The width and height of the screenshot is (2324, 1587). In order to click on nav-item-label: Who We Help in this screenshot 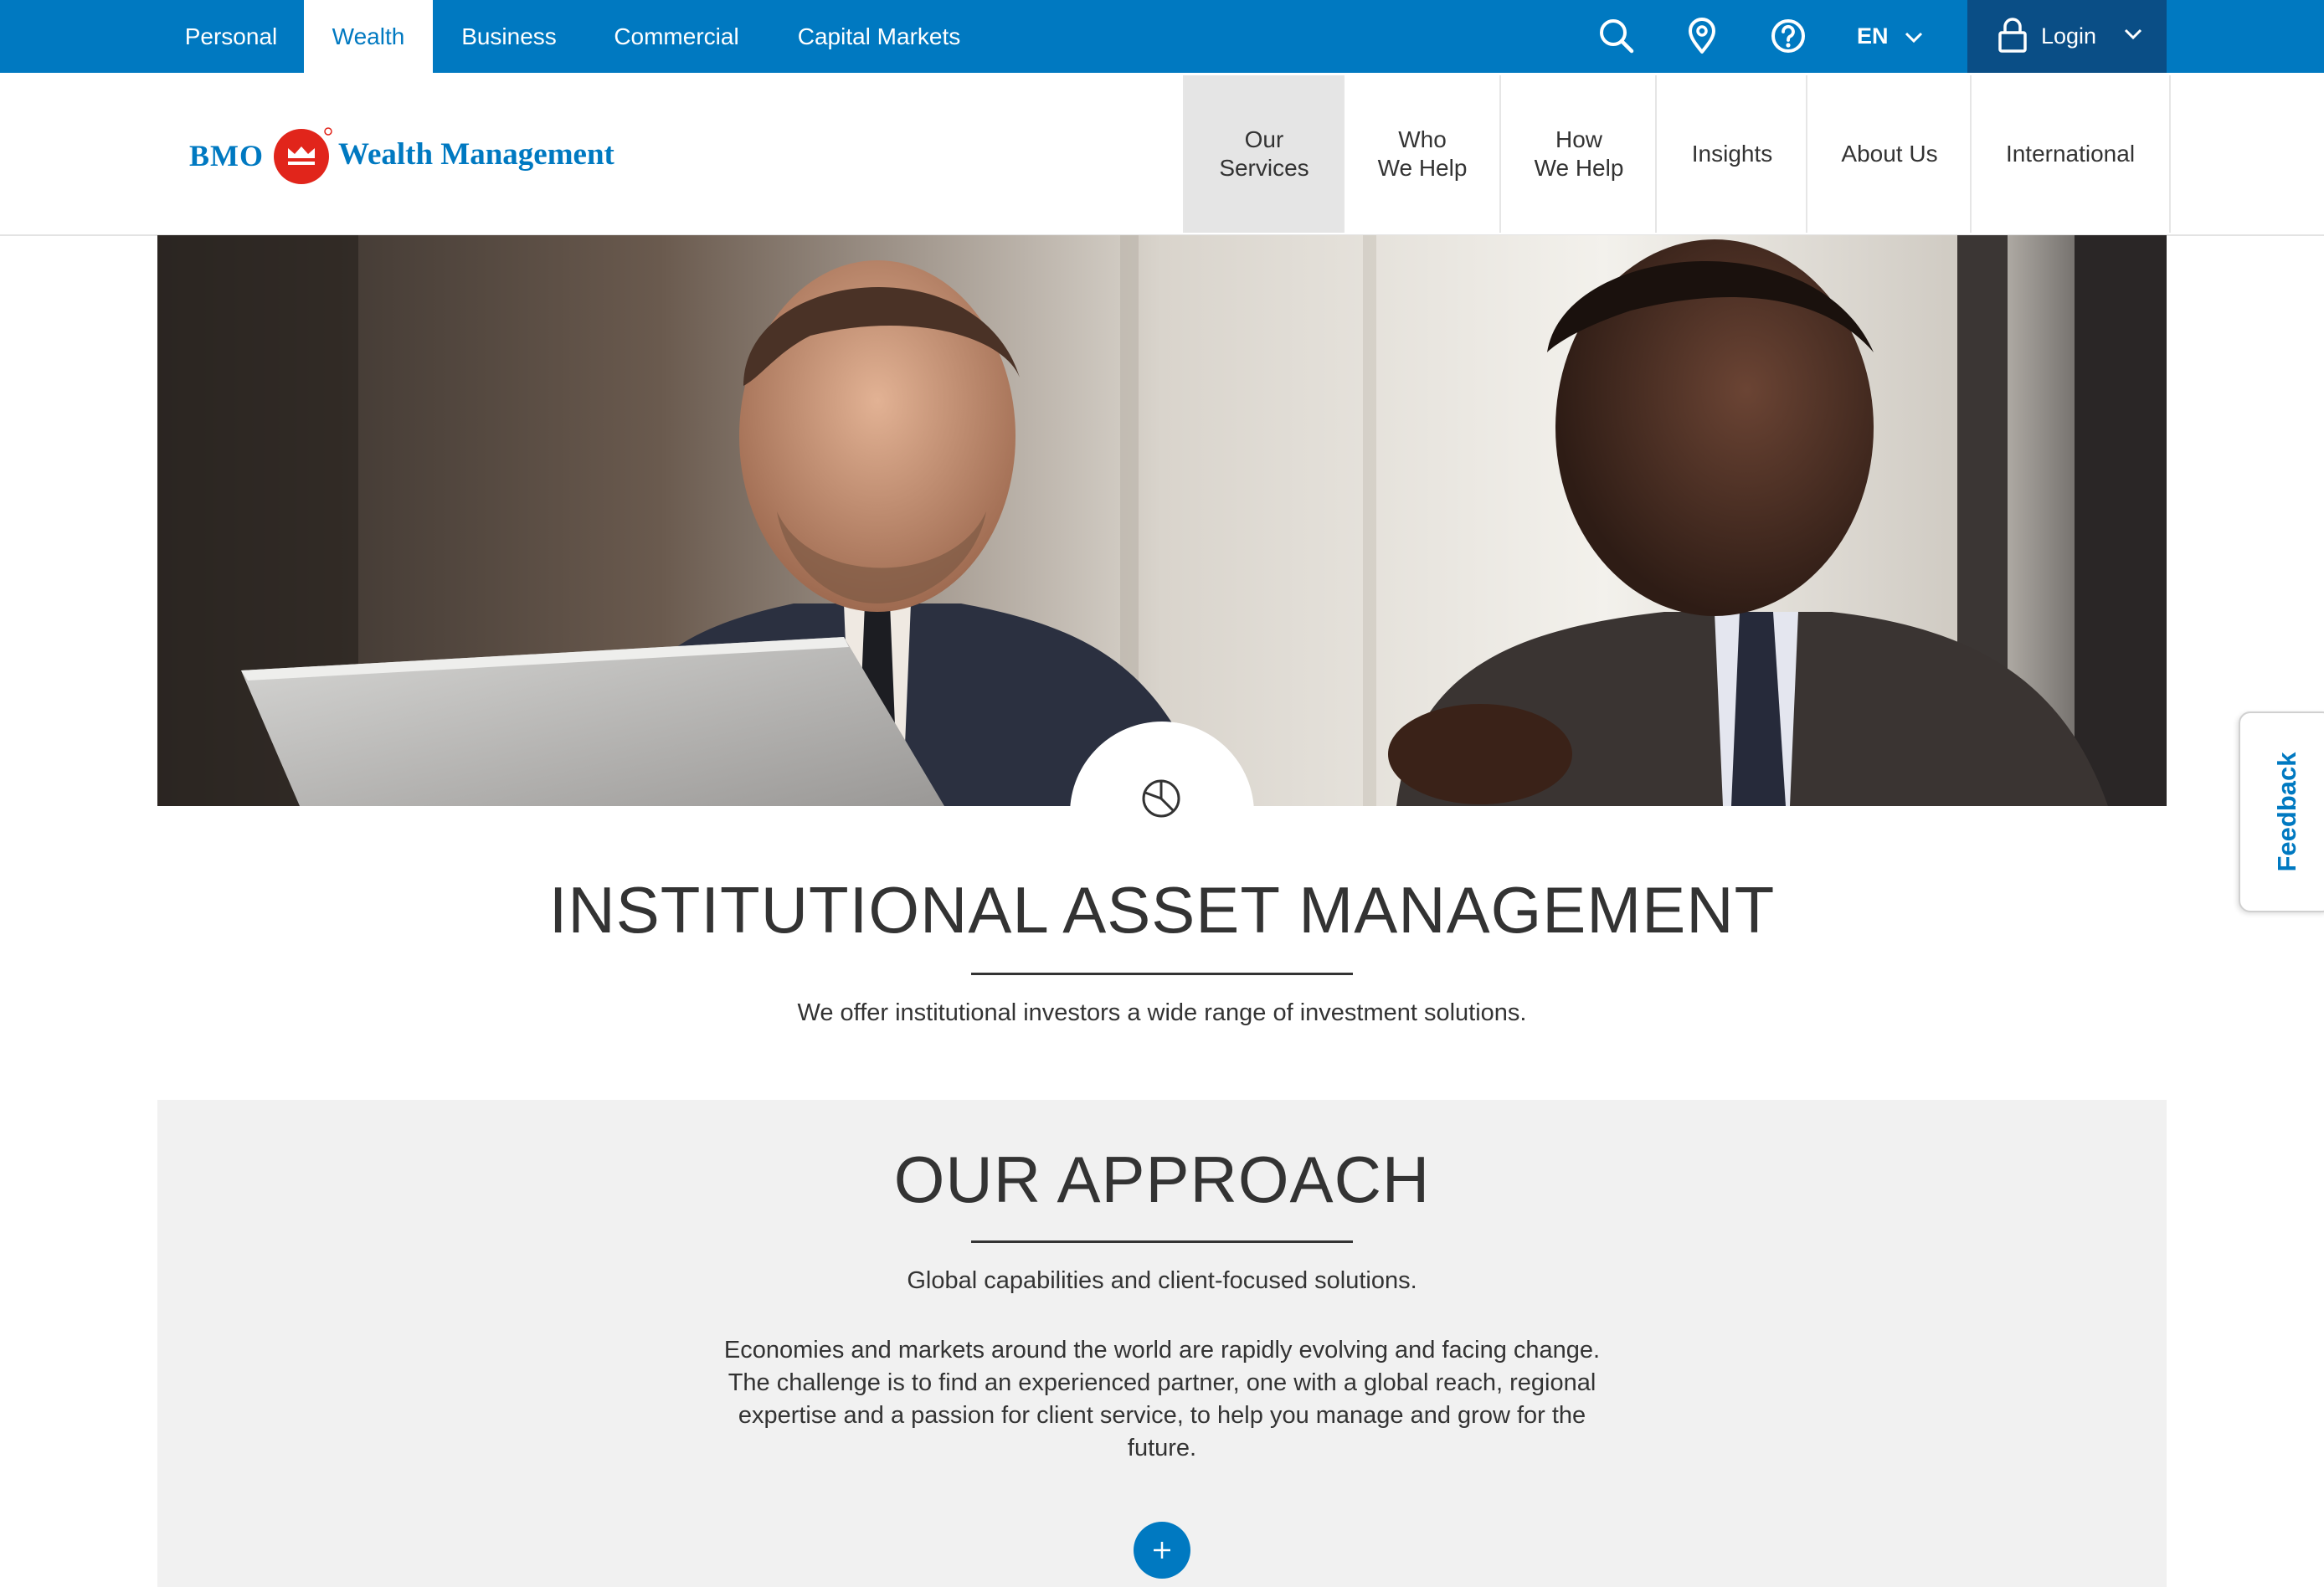, I will do `click(1423, 153)`.